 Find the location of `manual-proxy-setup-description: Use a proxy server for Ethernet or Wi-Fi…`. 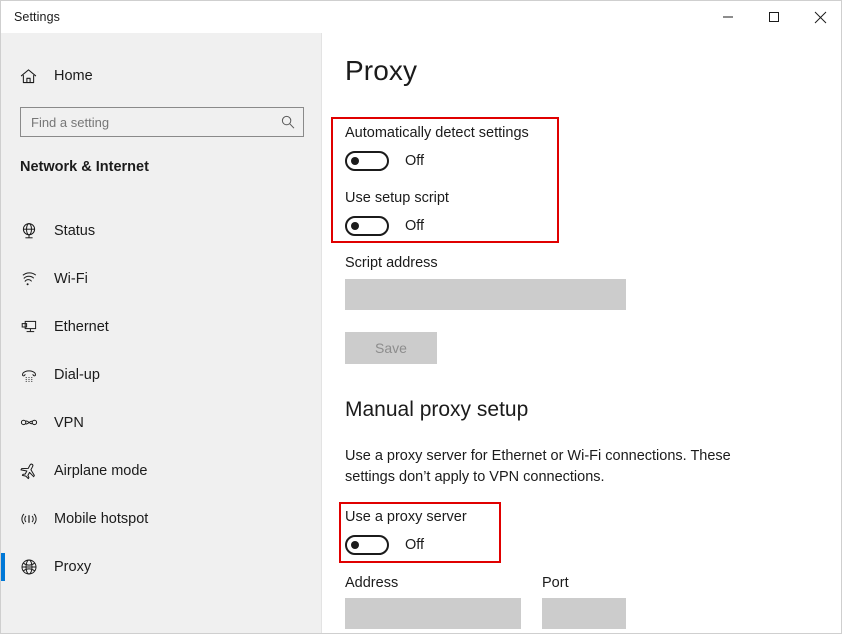

manual-proxy-setup-description: Use a proxy server for Ethernet or Wi-Fi… is located at coordinates (538, 466).